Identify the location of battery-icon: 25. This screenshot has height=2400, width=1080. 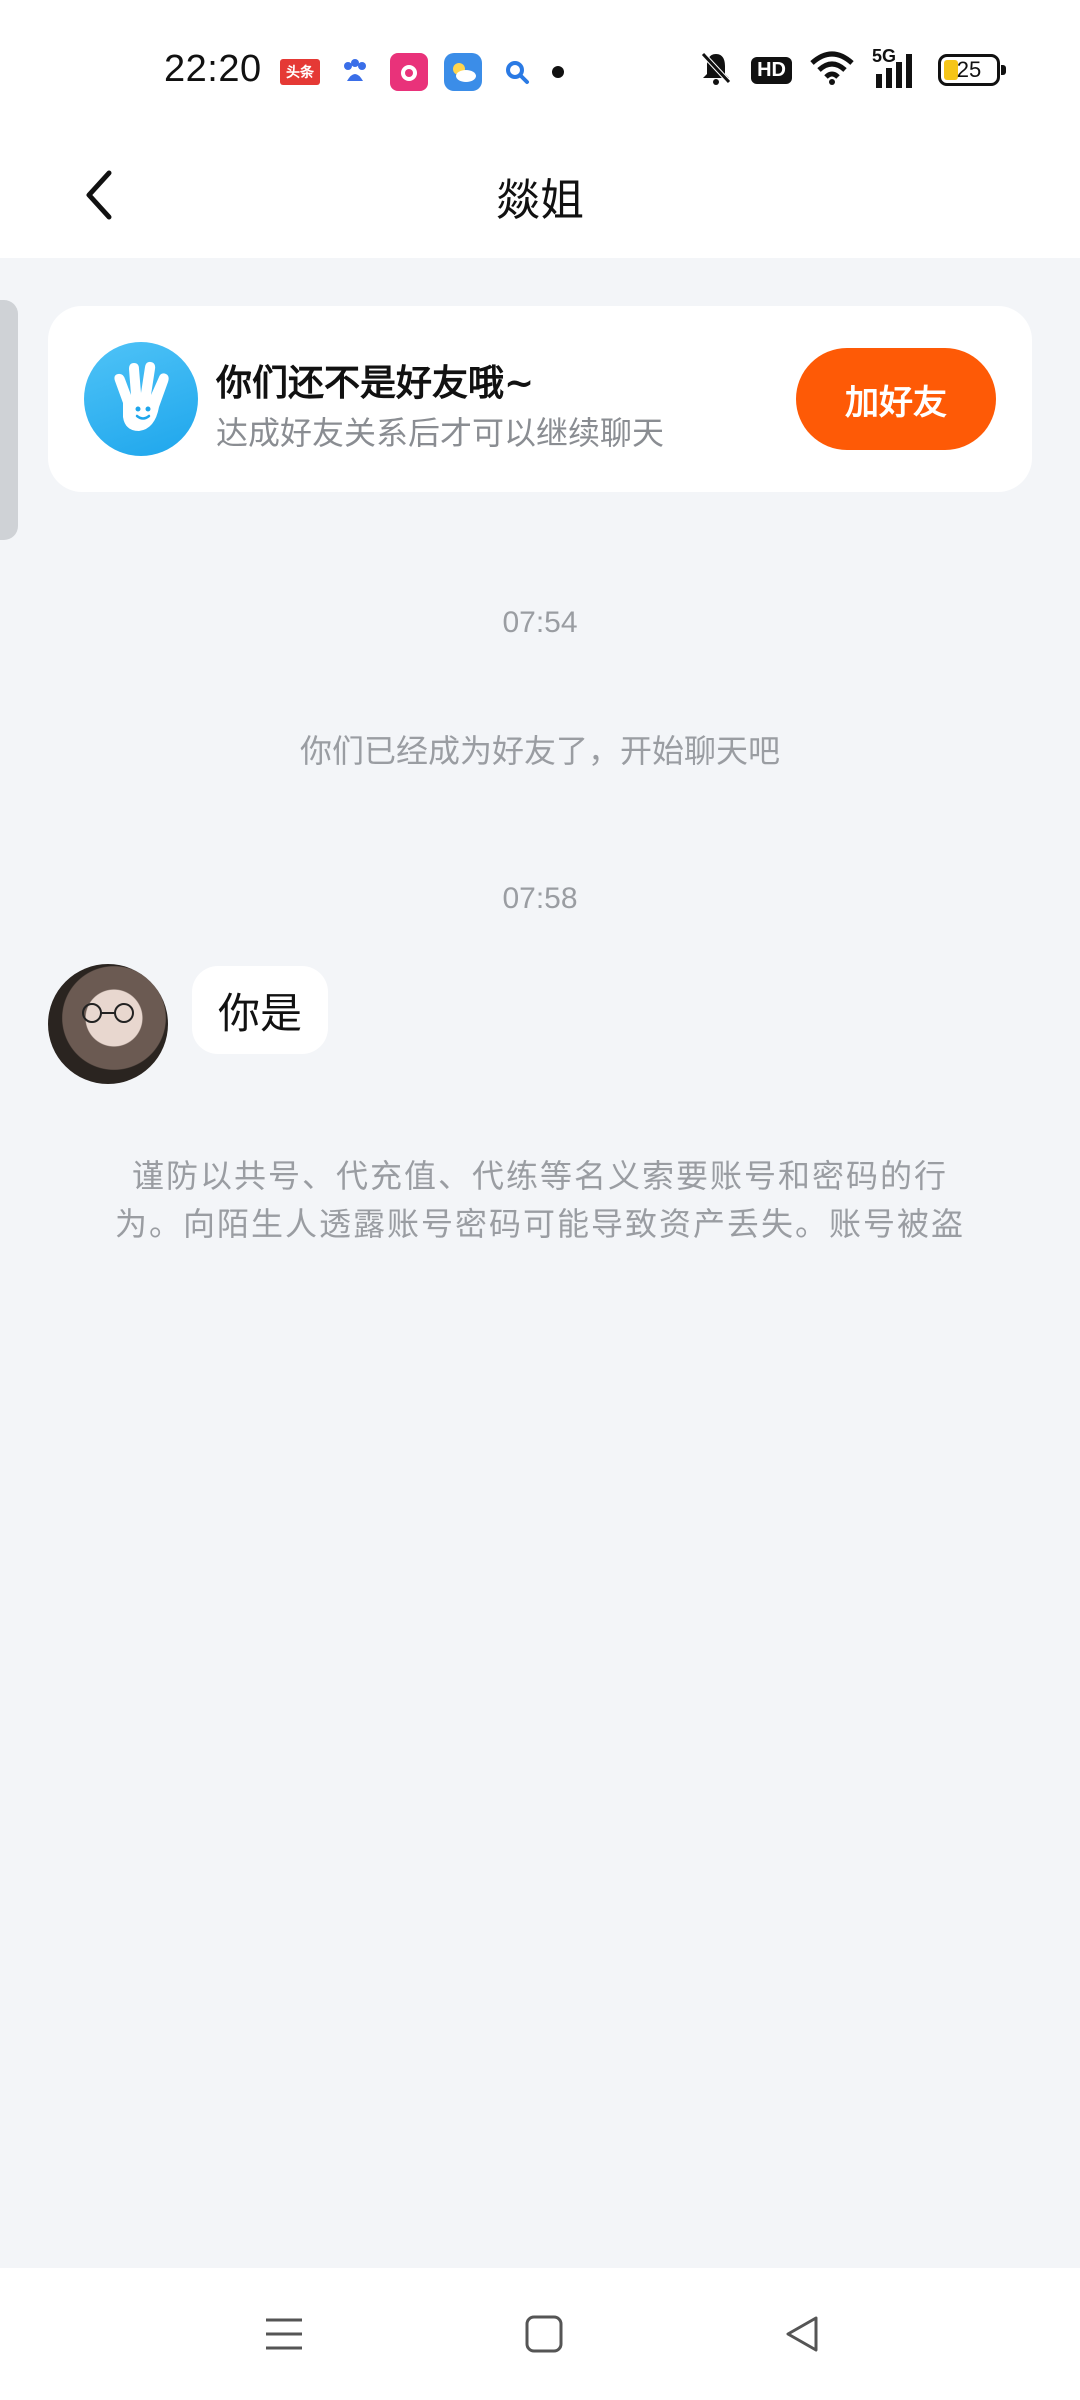
(972, 70).